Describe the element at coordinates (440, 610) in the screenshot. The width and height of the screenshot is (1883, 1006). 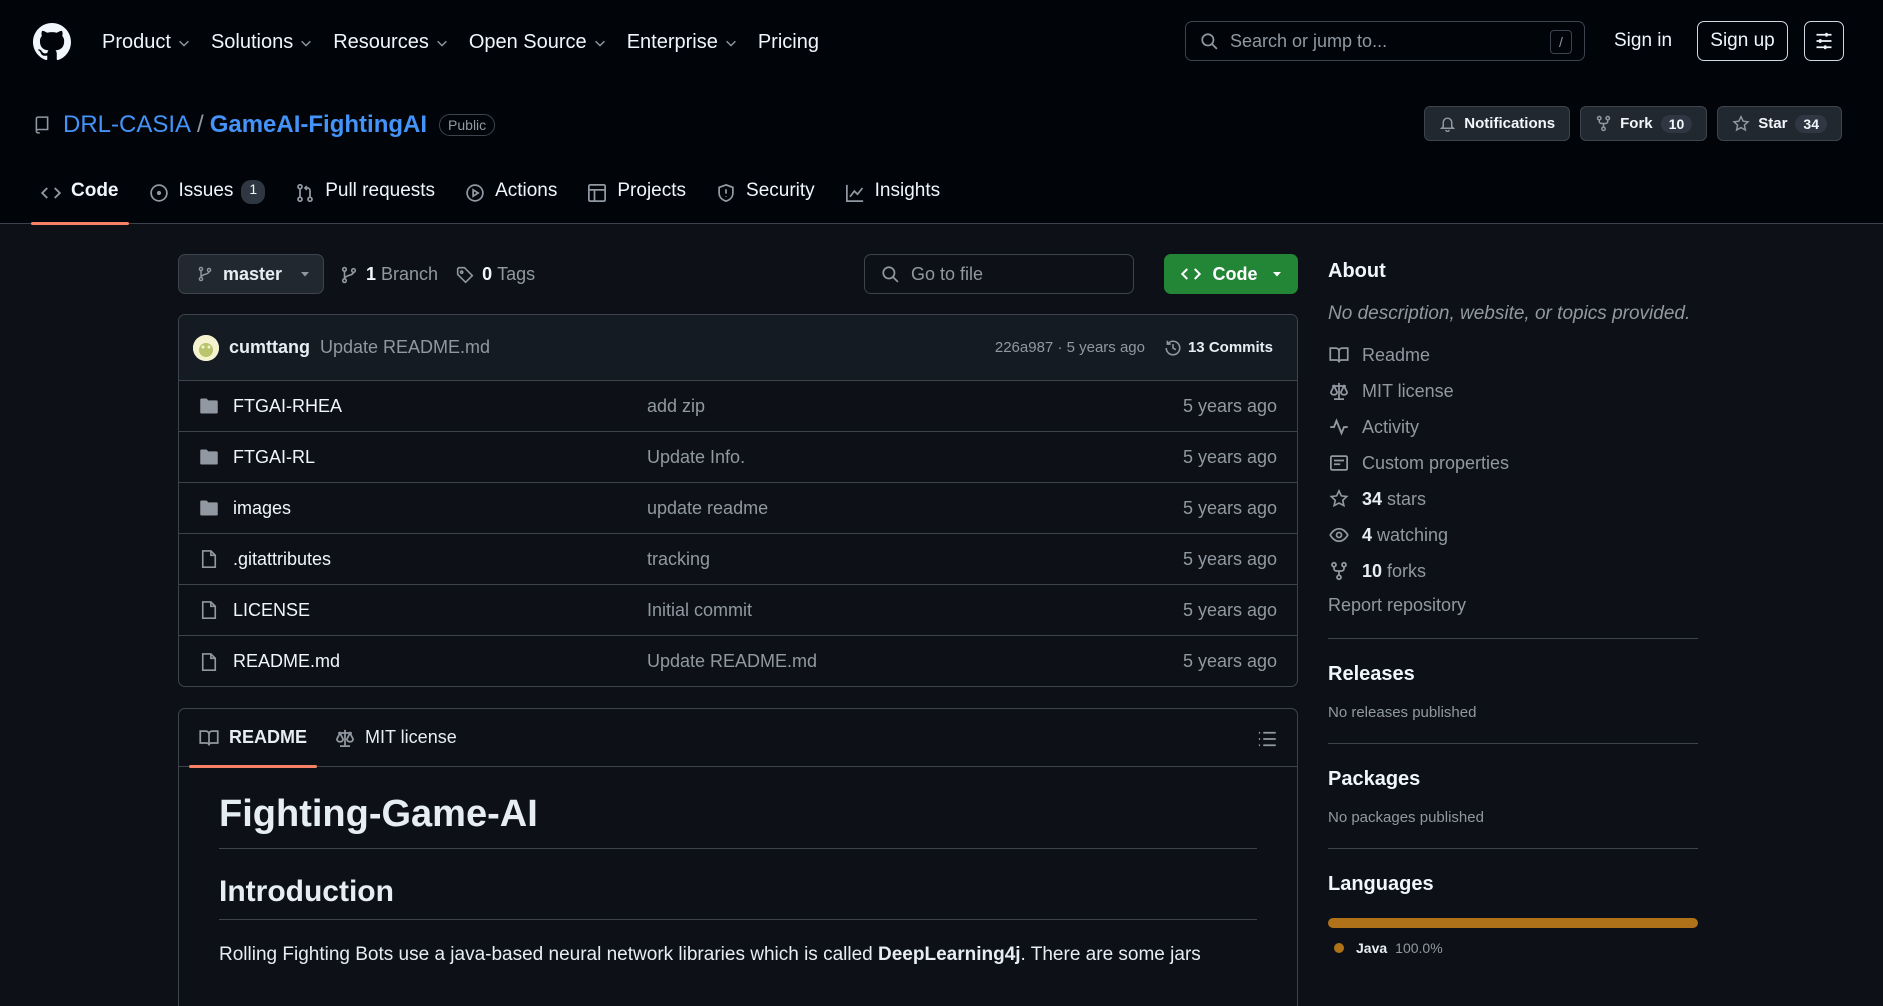
I see `file-name: LICENSE` at that location.